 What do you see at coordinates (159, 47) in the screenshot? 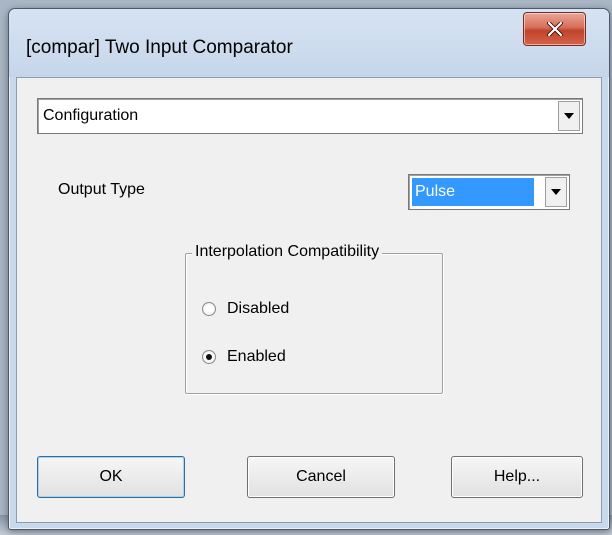
I see `window-title: [compar] Two Input Comparator` at bounding box center [159, 47].